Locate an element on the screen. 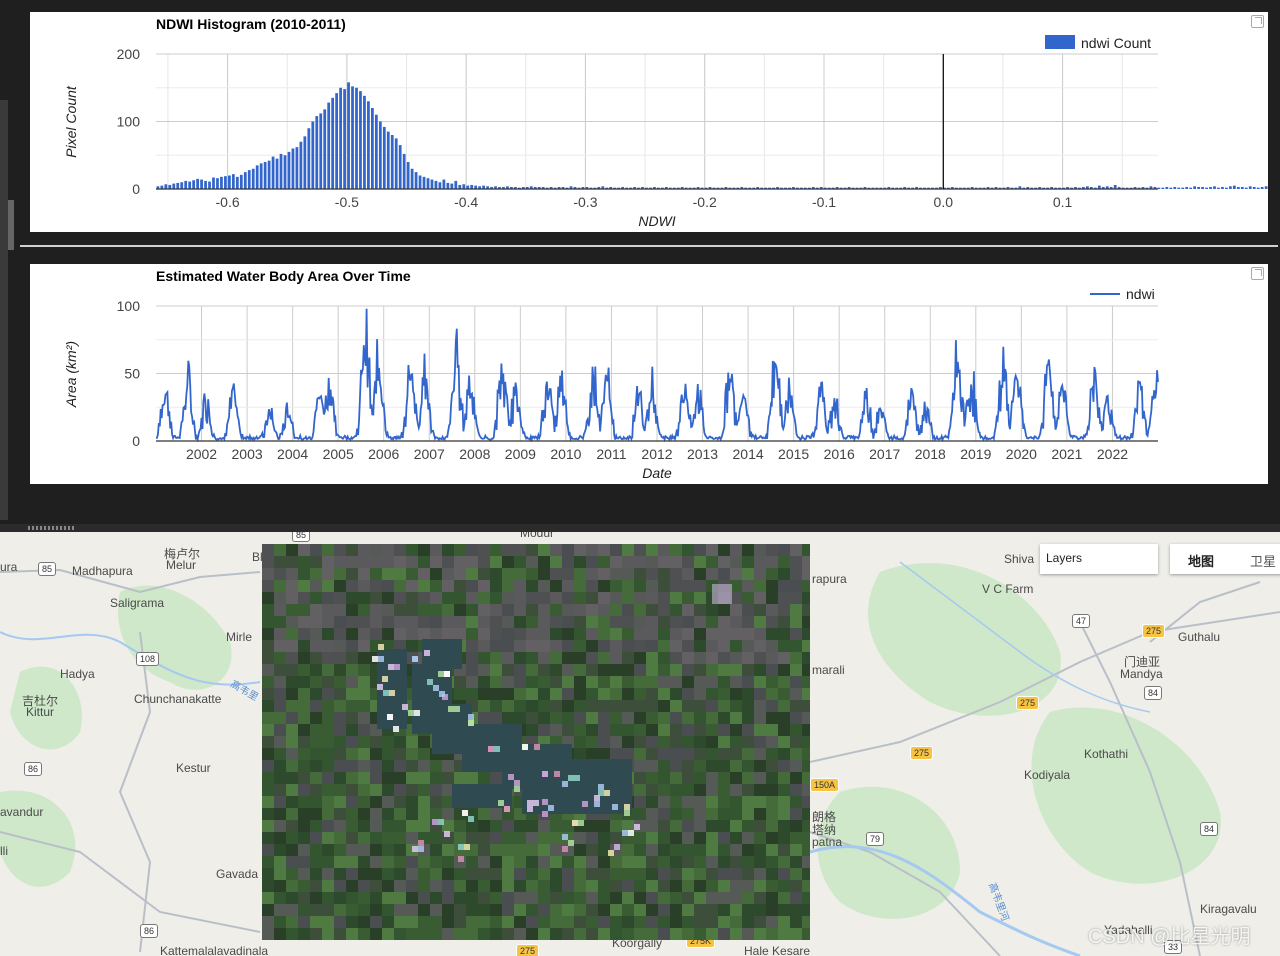 The height and width of the screenshot is (956, 1280). place-label: Madhapura is located at coordinates (102, 571).